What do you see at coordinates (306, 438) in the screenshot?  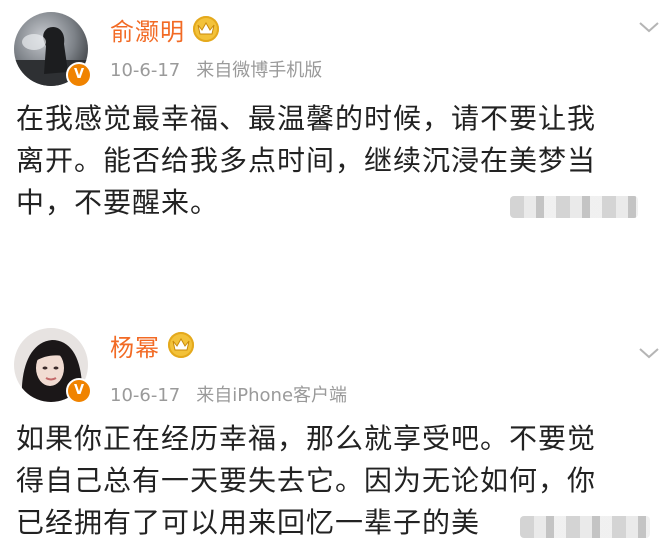 I see `post-text-line: 如果你正在经历幸福，那么就享受吧。不要觉` at bounding box center [306, 438].